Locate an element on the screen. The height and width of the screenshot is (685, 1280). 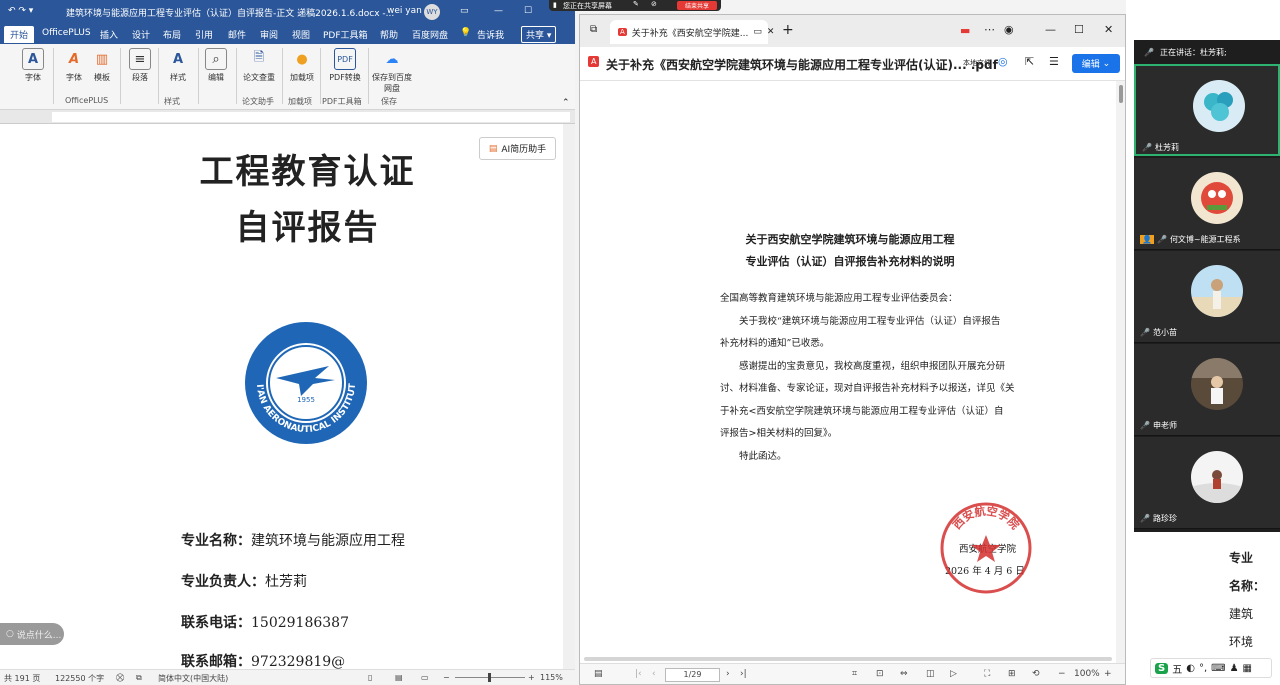
ime-toolbar: S 五 ◐ °, ⌨ ♟ ▦ is located at coordinates (1211, 668).